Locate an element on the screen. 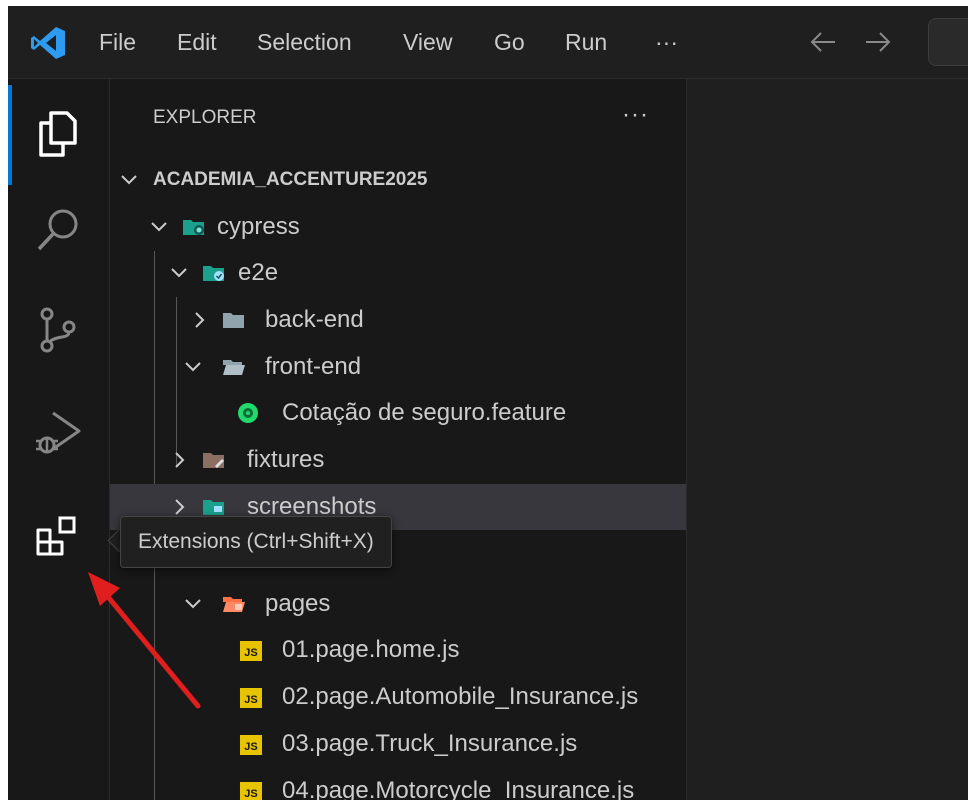 The height and width of the screenshot is (800, 968). title-bar: File Edit Selection View Go Run ··· is located at coordinates (488, 42).